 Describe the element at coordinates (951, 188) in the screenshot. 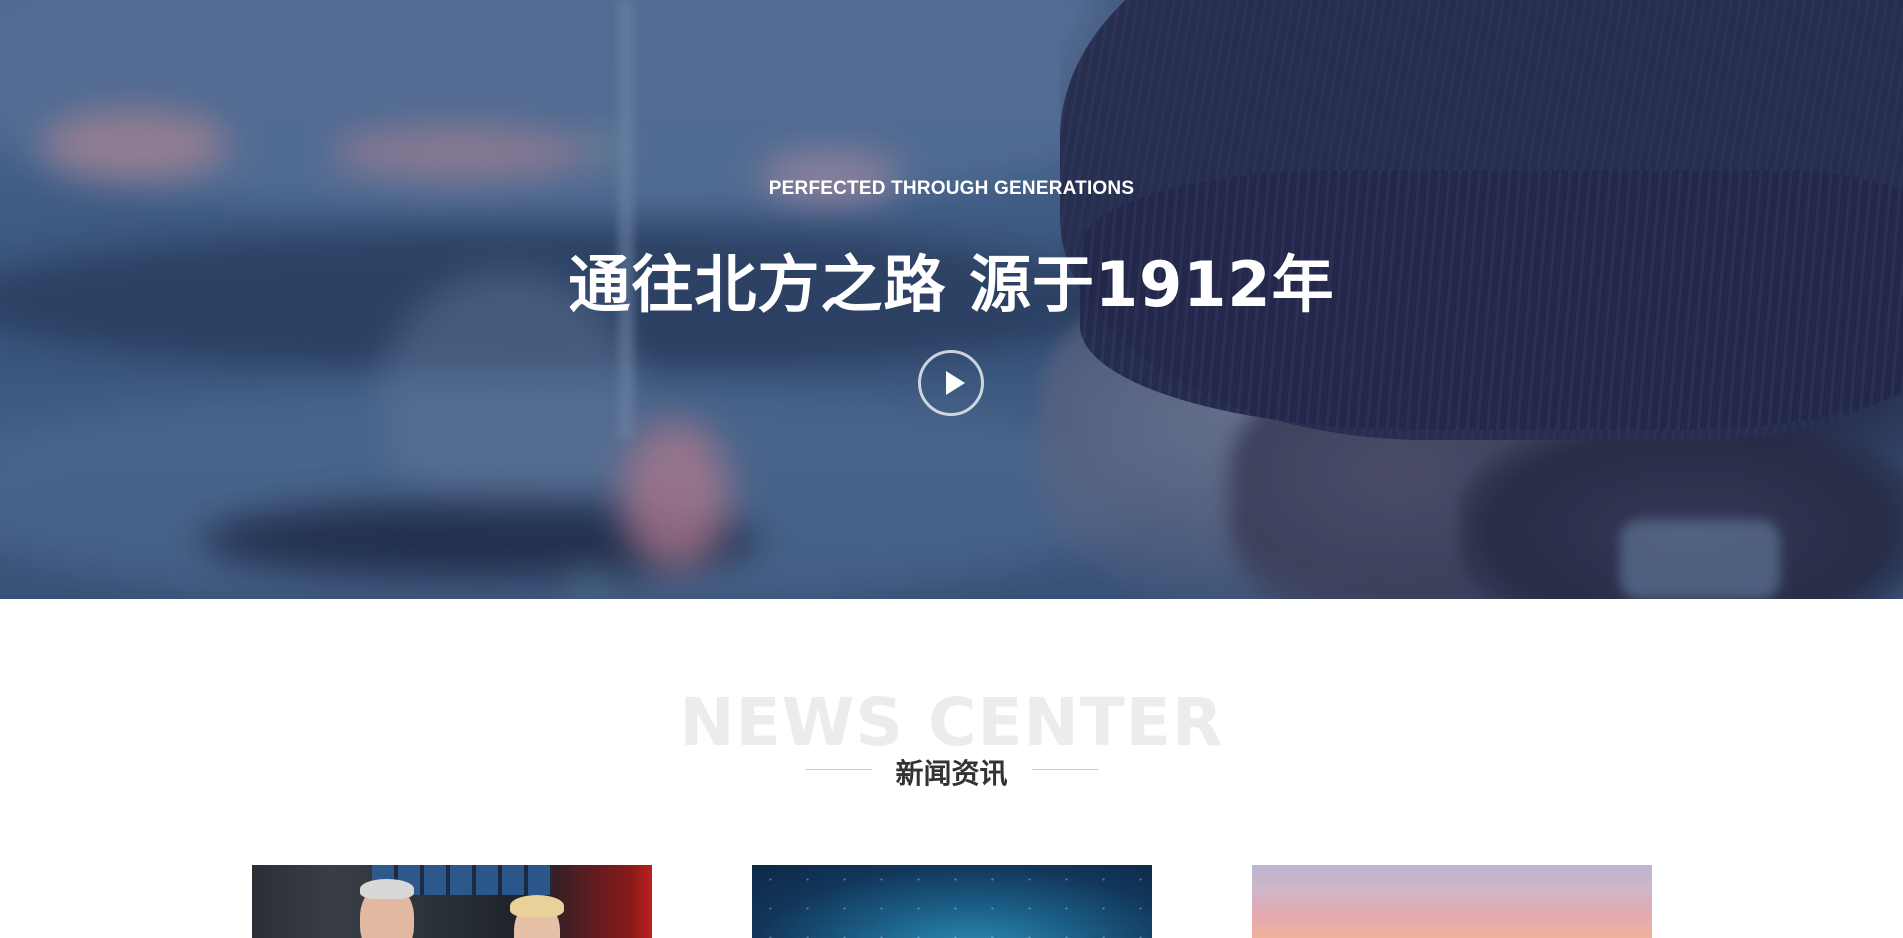

I see `hero-kicker: PERFECTED THROUGH GENERATIONS` at that location.